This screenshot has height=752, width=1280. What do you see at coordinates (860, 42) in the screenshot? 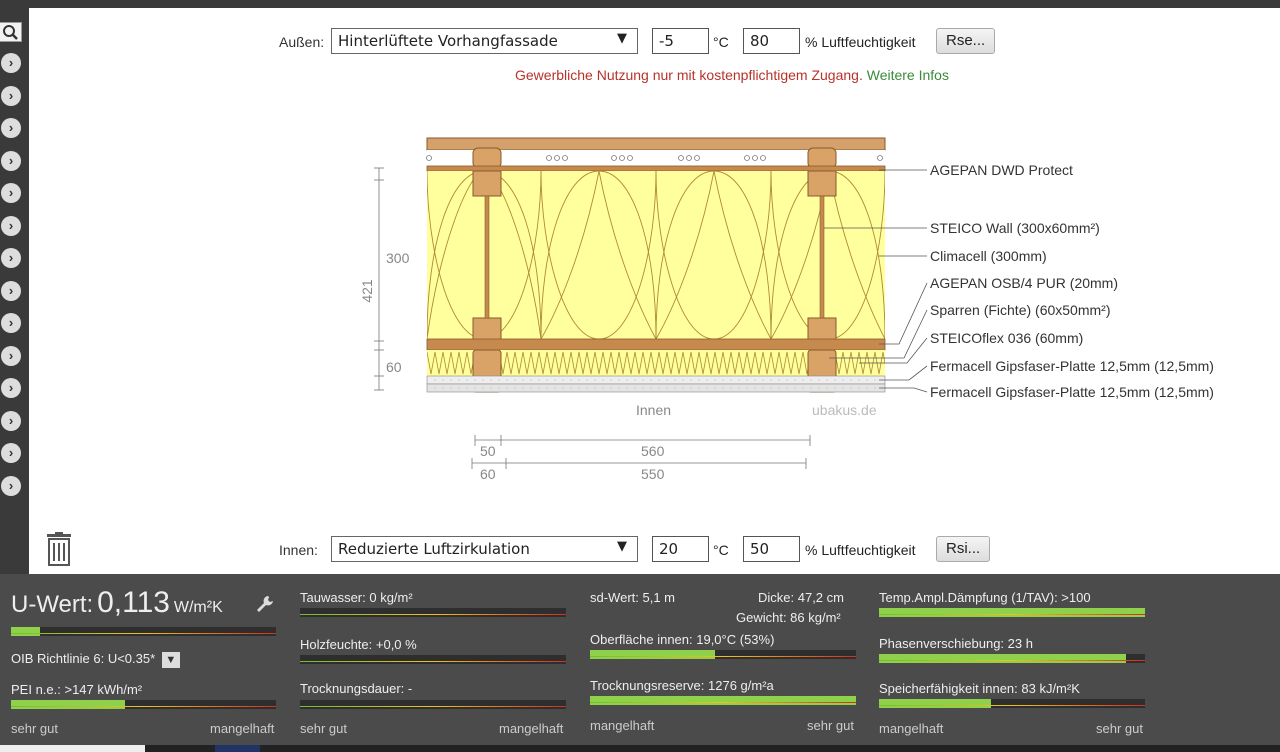
I see `outside-humidity-unit: % Luftfeuchtigkeit` at bounding box center [860, 42].